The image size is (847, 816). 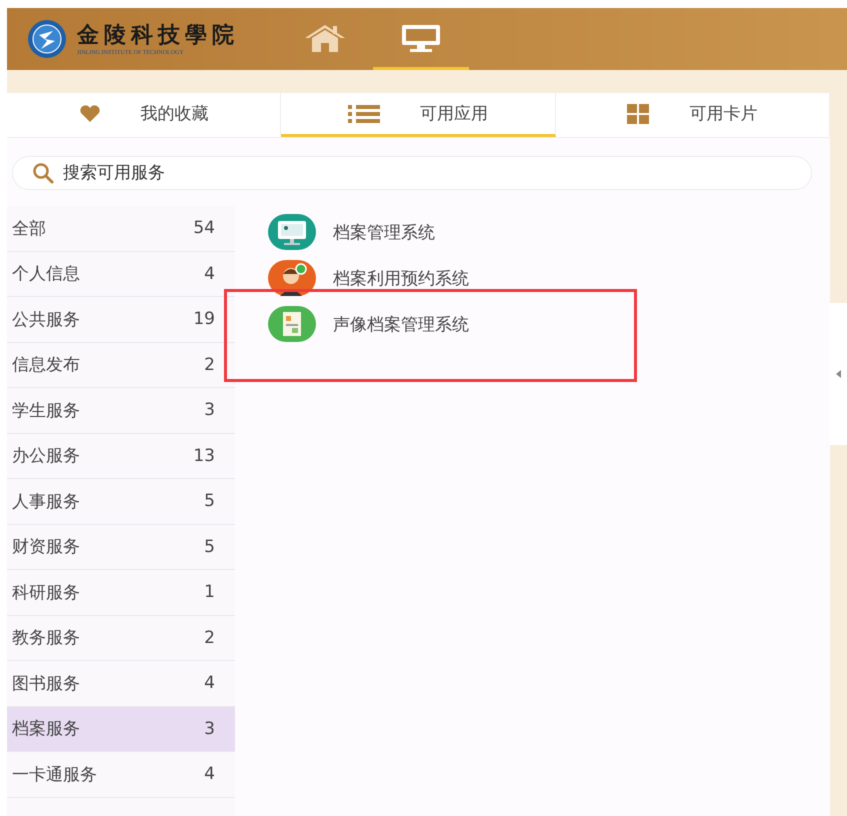 What do you see at coordinates (412, 173) in the screenshot?
I see `search-field: 搜索可用服务` at bounding box center [412, 173].